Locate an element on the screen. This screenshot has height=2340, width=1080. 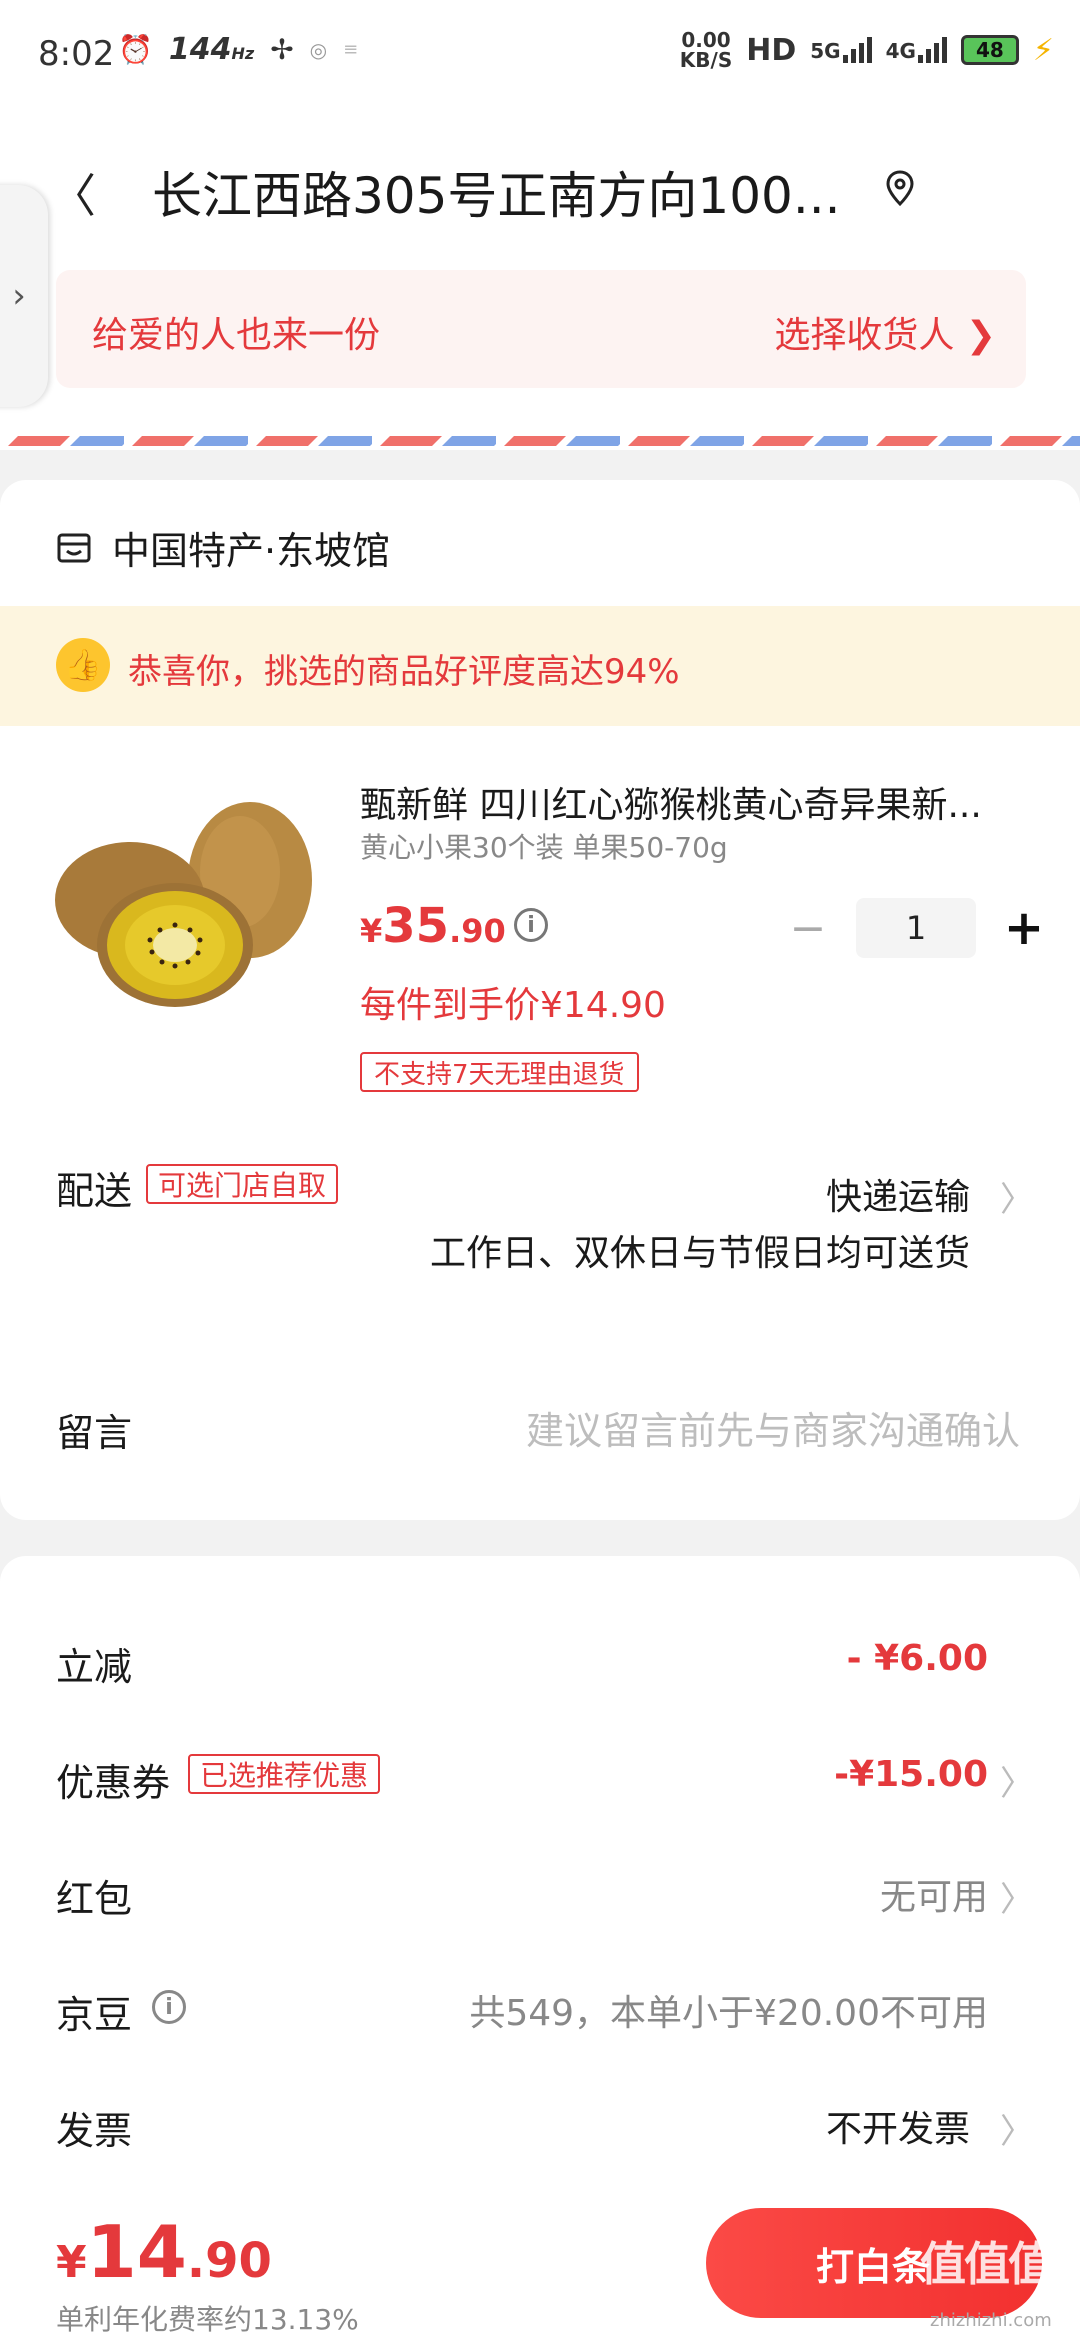
store-row: 中国特产·东坡馆 is located at coordinates (223, 547).